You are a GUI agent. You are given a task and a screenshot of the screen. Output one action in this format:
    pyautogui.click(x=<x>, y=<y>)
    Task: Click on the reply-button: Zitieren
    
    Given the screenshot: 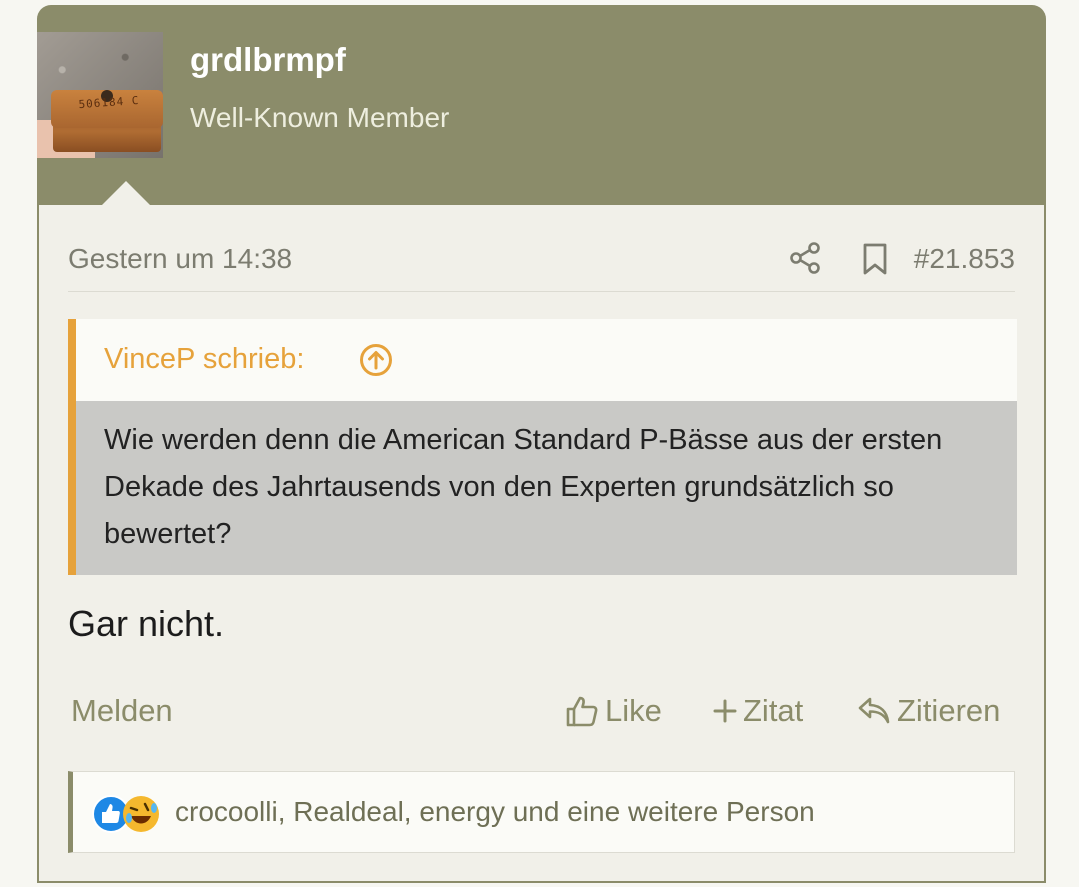 What is the action you would take?
    pyautogui.click(x=928, y=711)
    